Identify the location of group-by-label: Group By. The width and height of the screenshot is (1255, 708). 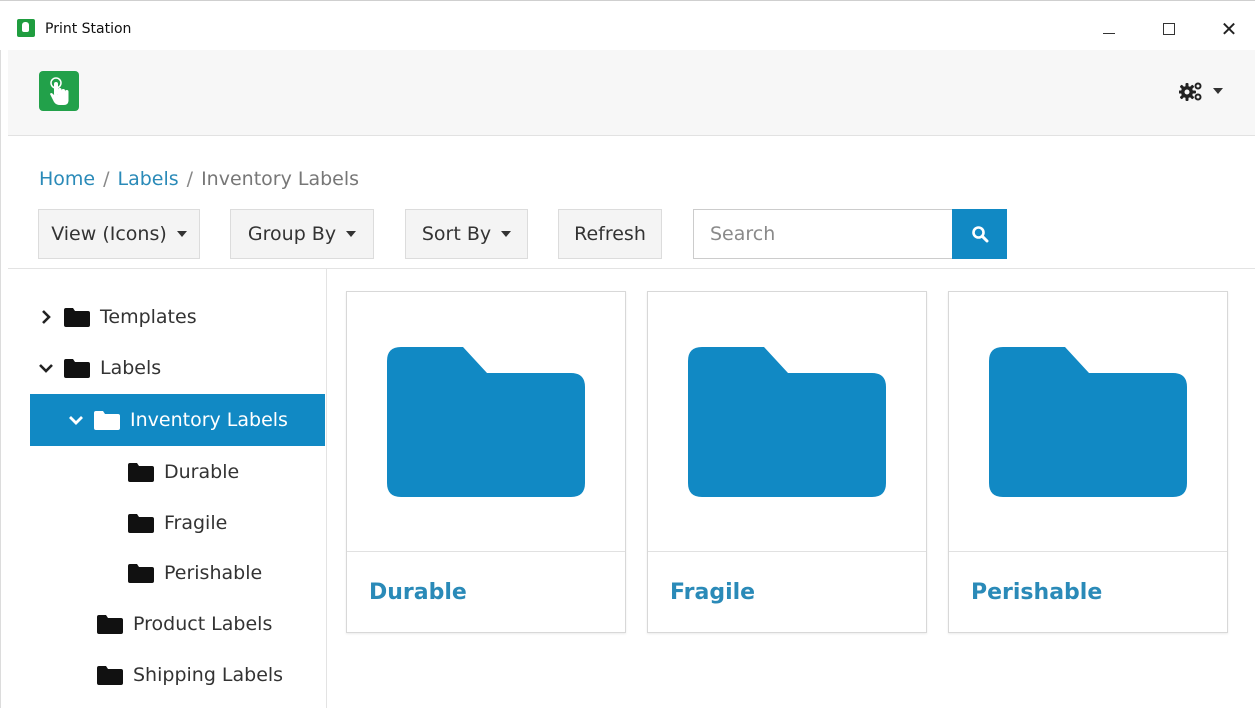
(292, 234).